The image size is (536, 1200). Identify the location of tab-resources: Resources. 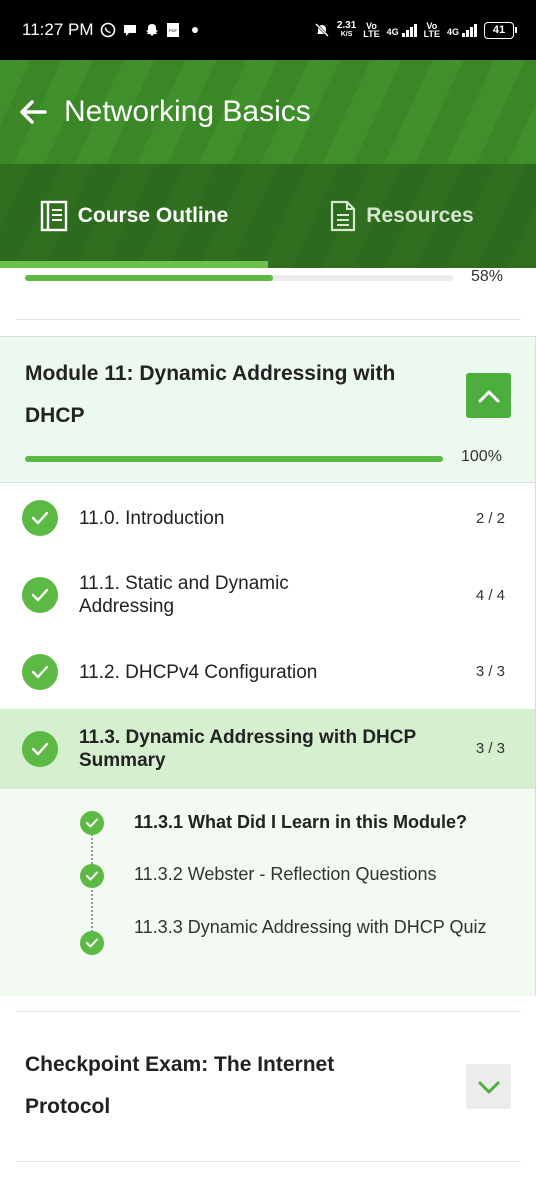
(402, 216).